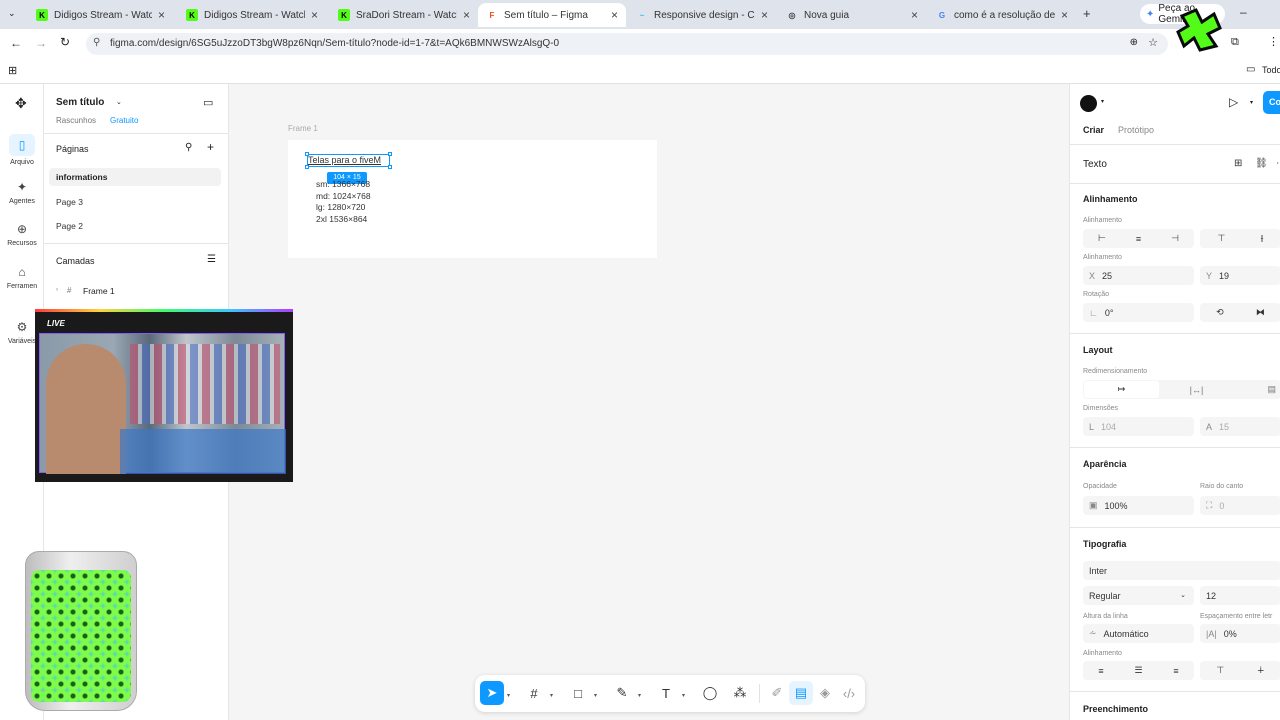 This screenshot has width=1280, height=720. What do you see at coordinates (41, 43) in the screenshot?
I see `forward-icon: →` at bounding box center [41, 43].